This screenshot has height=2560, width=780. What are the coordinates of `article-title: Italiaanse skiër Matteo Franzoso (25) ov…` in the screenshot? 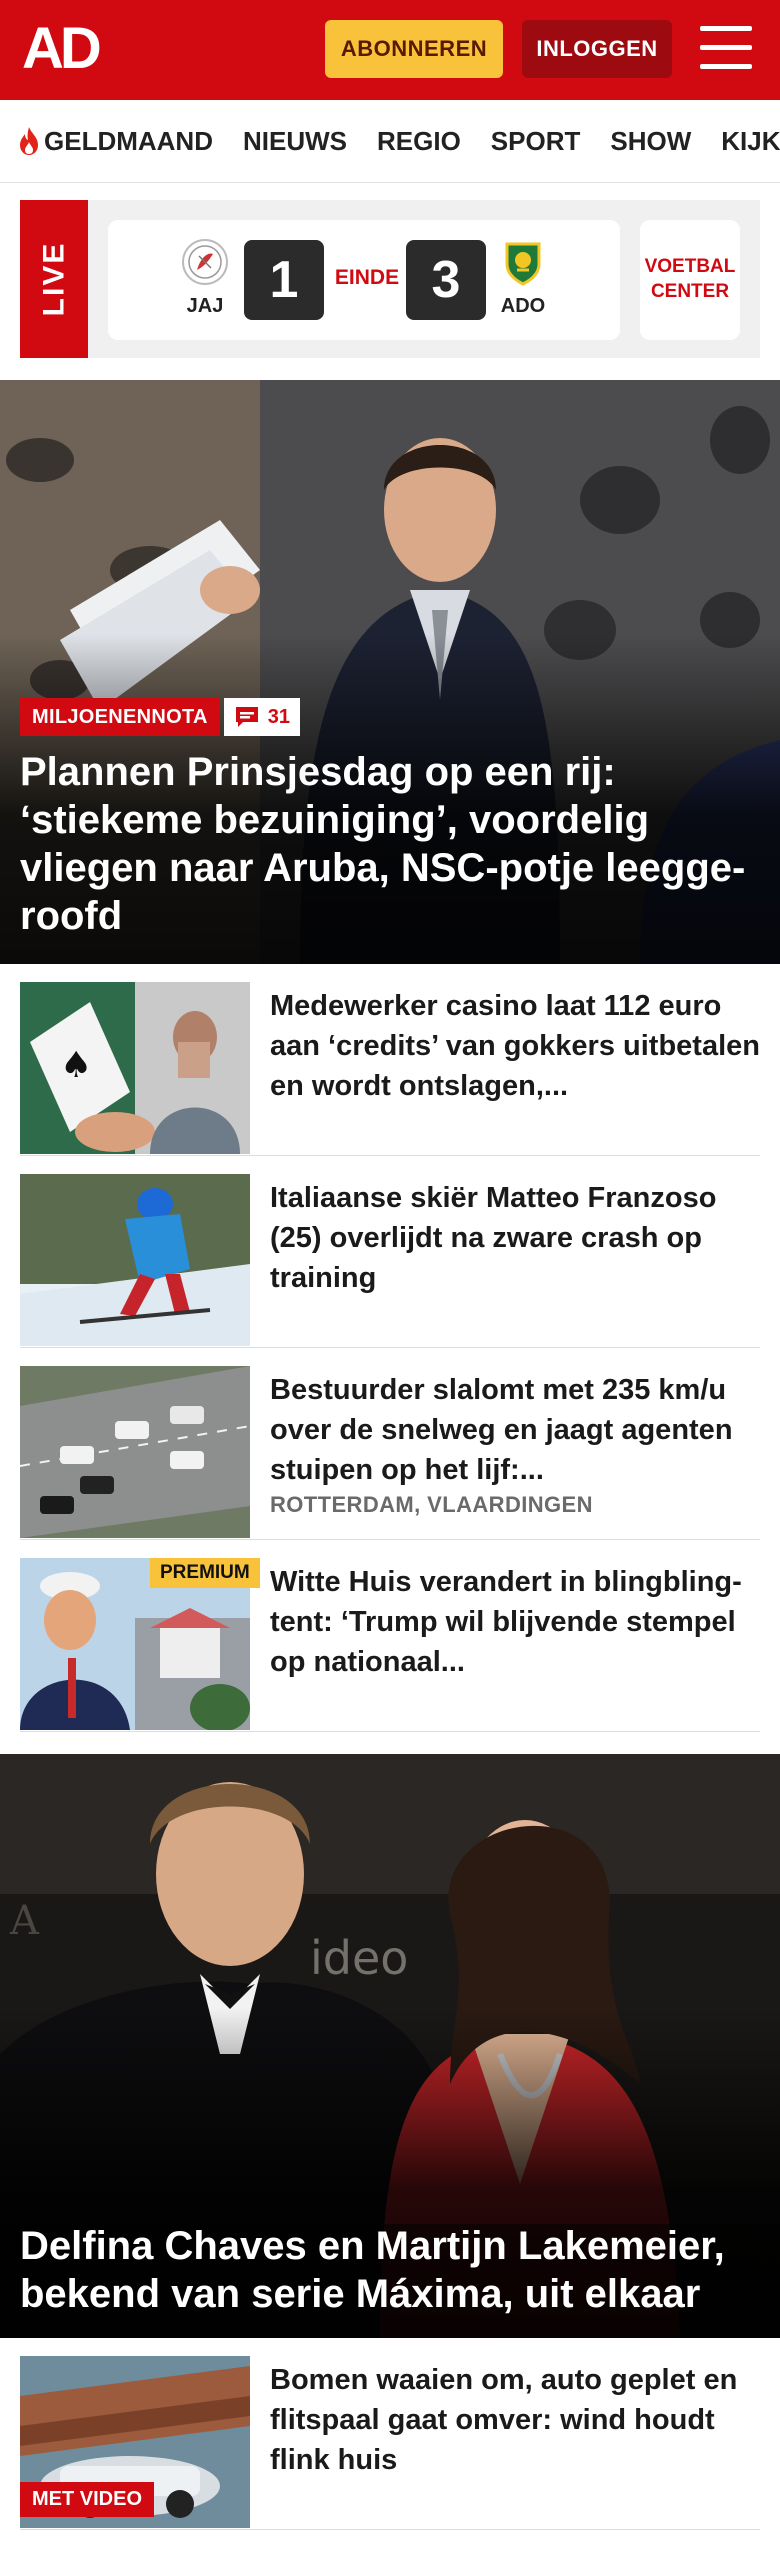 It's located at (515, 1238).